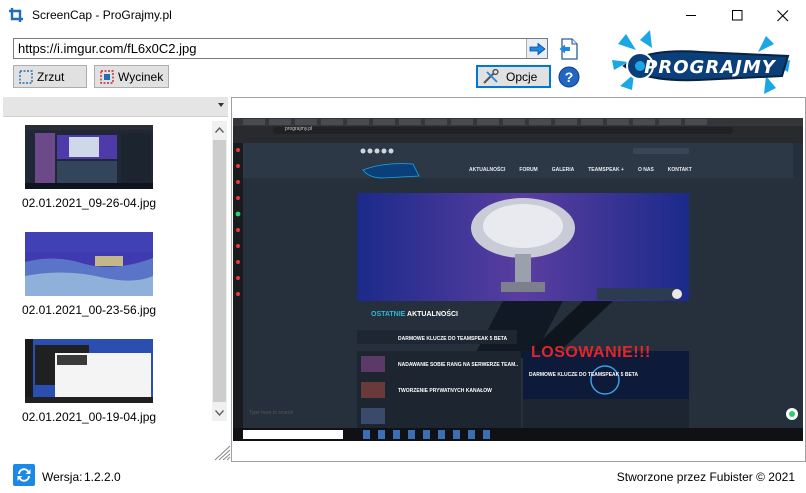 The image size is (806, 493). What do you see at coordinates (89, 203) in the screenshot?
I see `thumbnail-label: 02.01.2021_09-26-04.jpg` at bounding box center [89, 203].